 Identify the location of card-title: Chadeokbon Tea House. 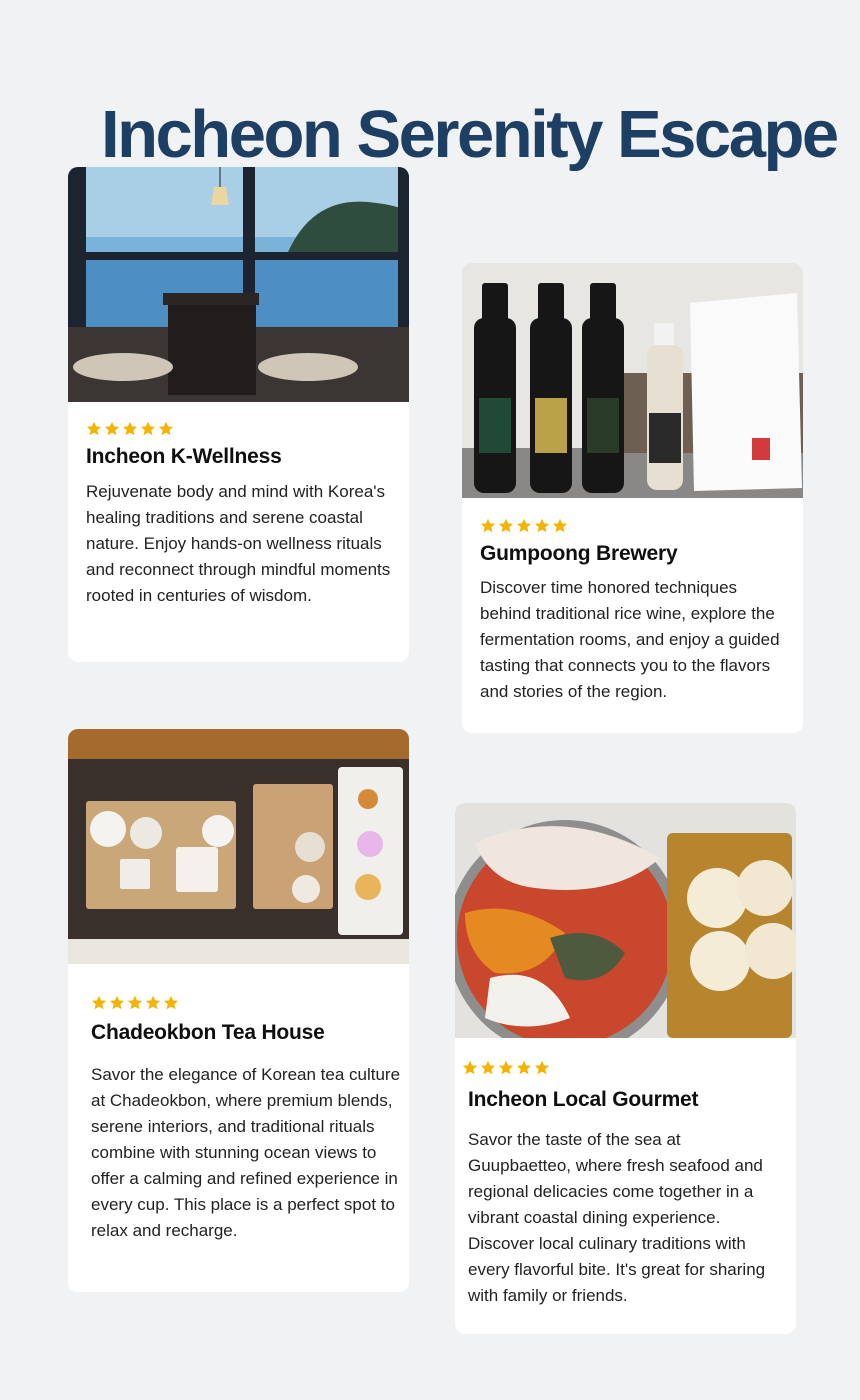
(208, 1032).